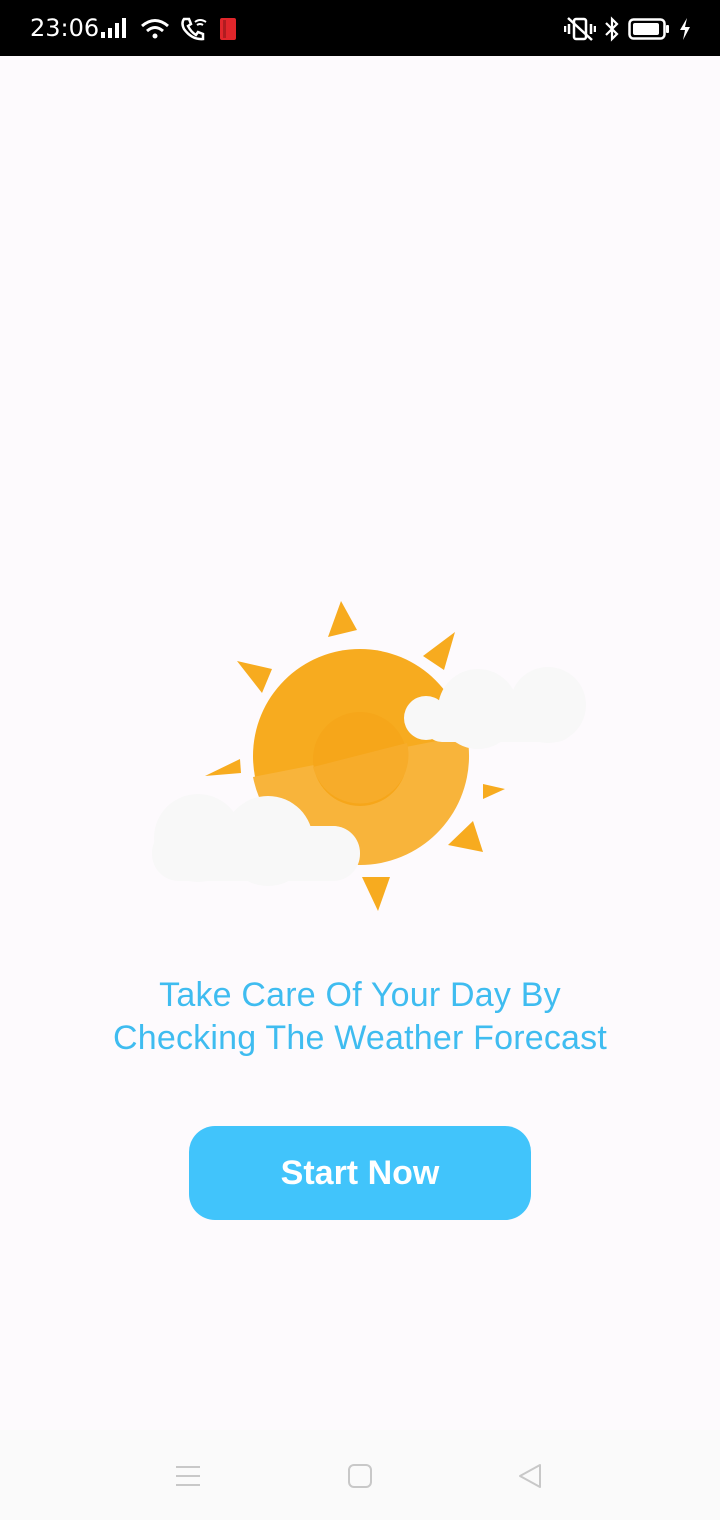  What do you see at coordinates (580, 29) in the screenshot?
I see `vibrate-icon` at bounding box center [580, 29].